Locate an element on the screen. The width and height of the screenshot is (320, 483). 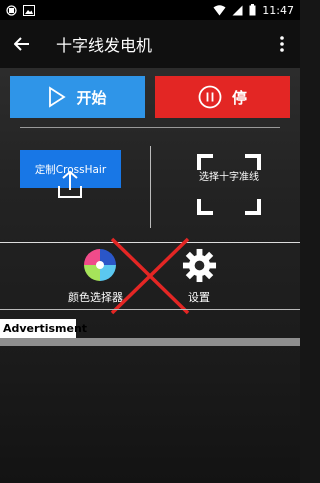
wifi-icon is located at coordinates (219, 9).